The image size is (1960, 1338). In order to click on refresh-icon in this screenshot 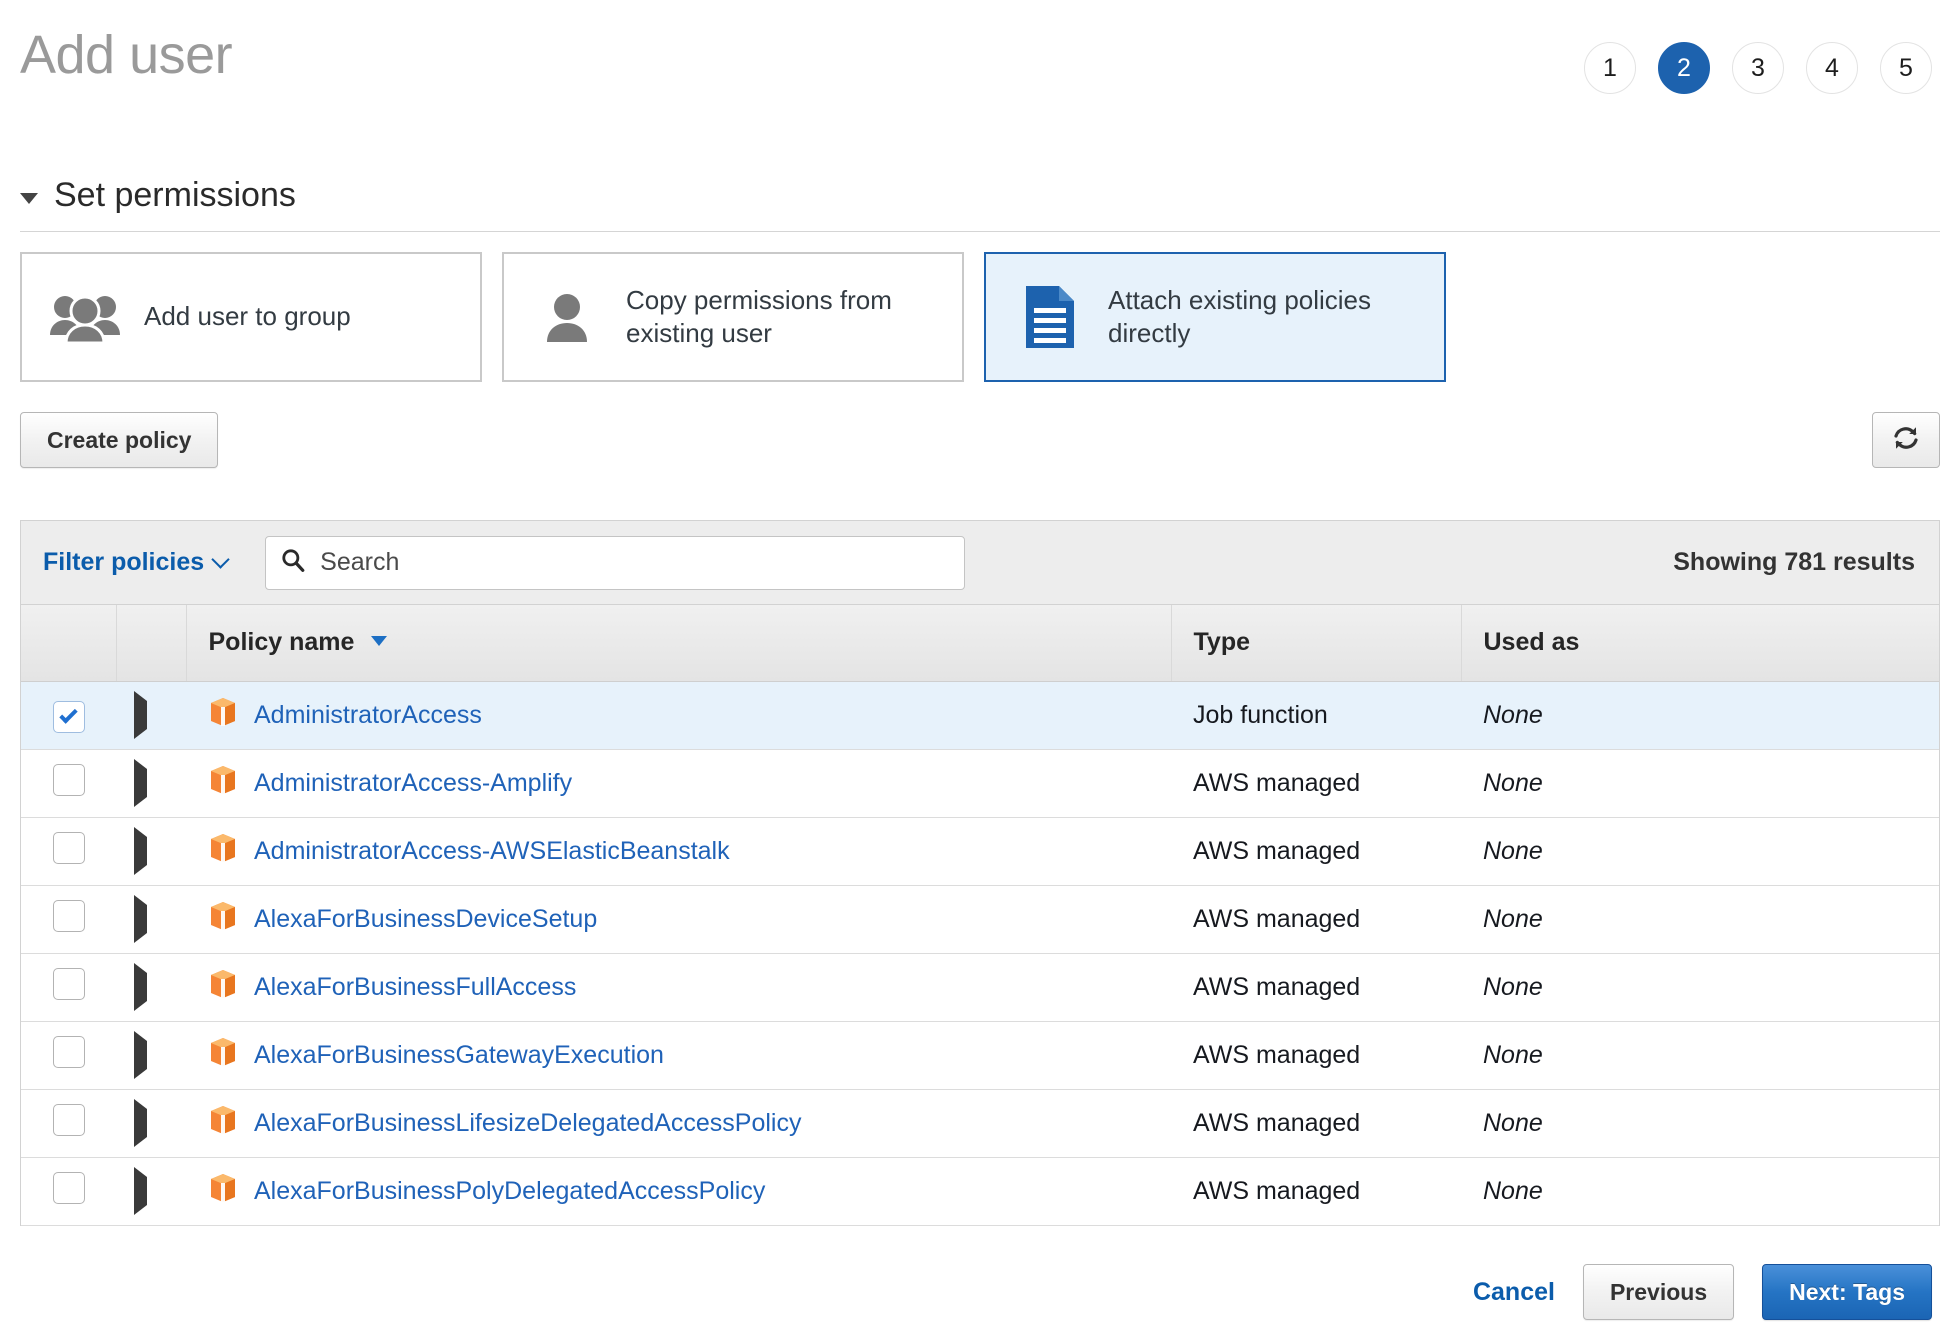, I will do `click(1906, 440)`.